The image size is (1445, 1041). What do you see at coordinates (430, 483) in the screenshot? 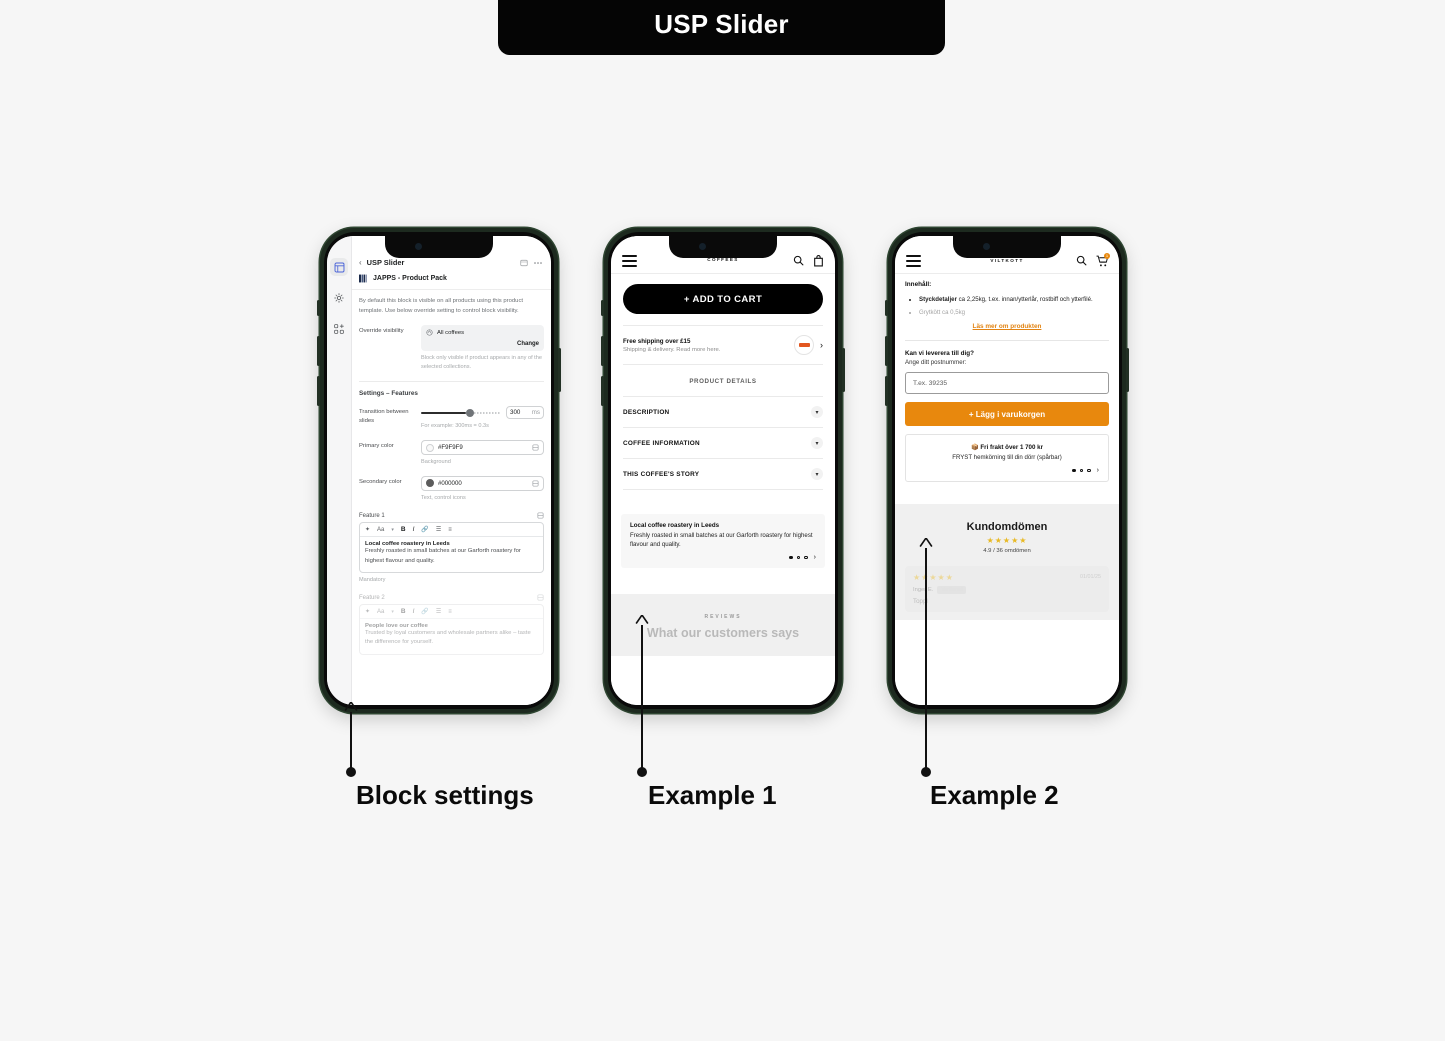
I see `secondary-color-swatch` at bounding box center [430, 483].